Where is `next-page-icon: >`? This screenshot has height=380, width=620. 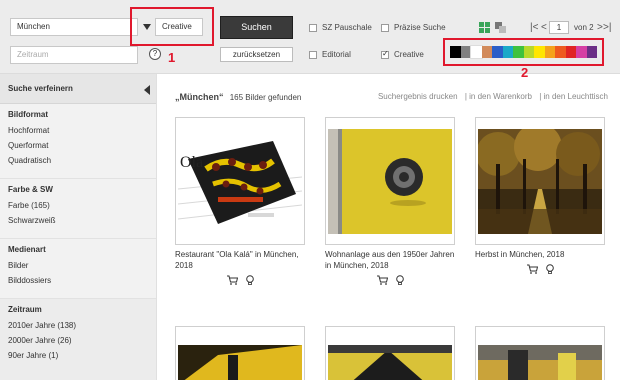 next-page-icon: > is located at coordinates (600, 28).